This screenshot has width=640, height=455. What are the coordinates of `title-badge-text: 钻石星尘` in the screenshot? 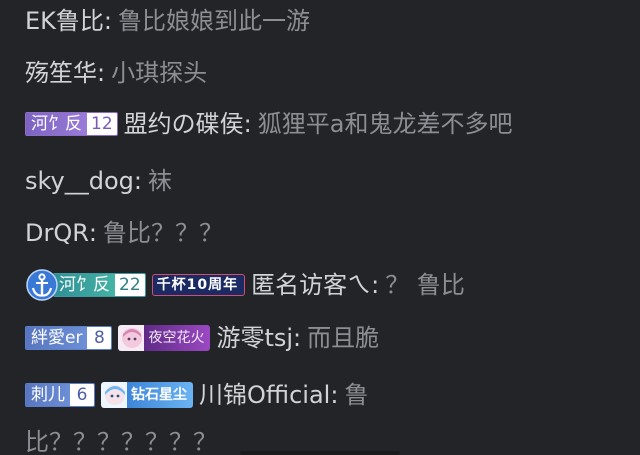 It's located at (159, 395).